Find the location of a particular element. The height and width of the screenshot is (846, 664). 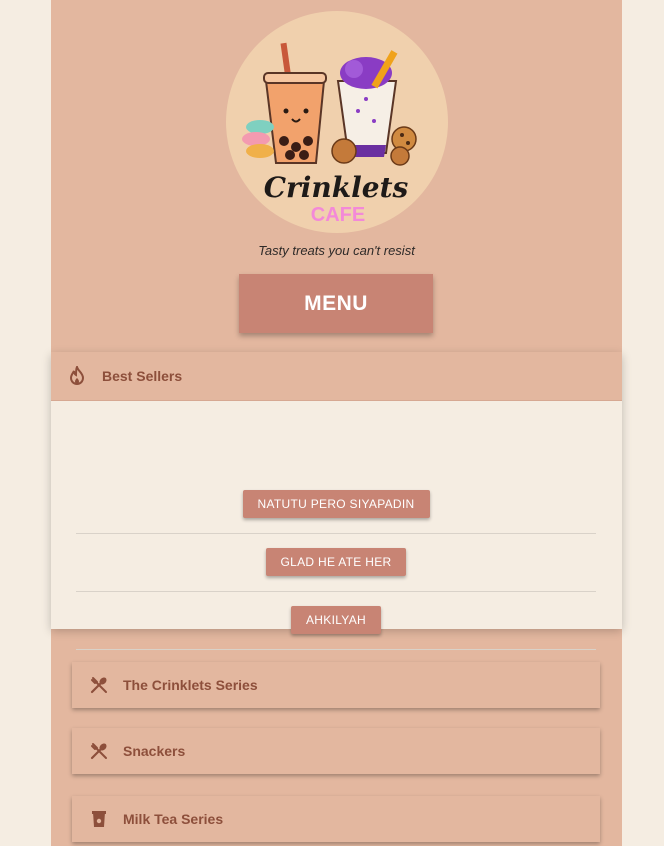

list-item: AHKILYAH is located at coordinates (336, 620).